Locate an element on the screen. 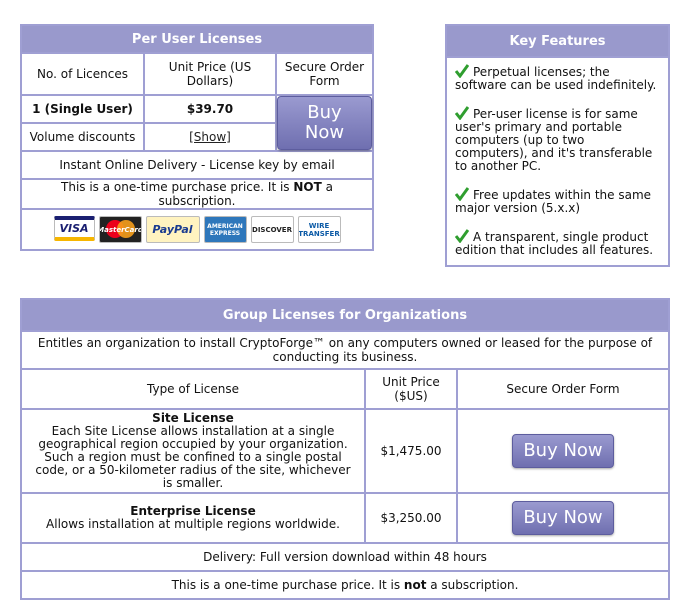 The image size is (691, 609). buy-now-button: Buy Now is located at coordinates (324, 123).